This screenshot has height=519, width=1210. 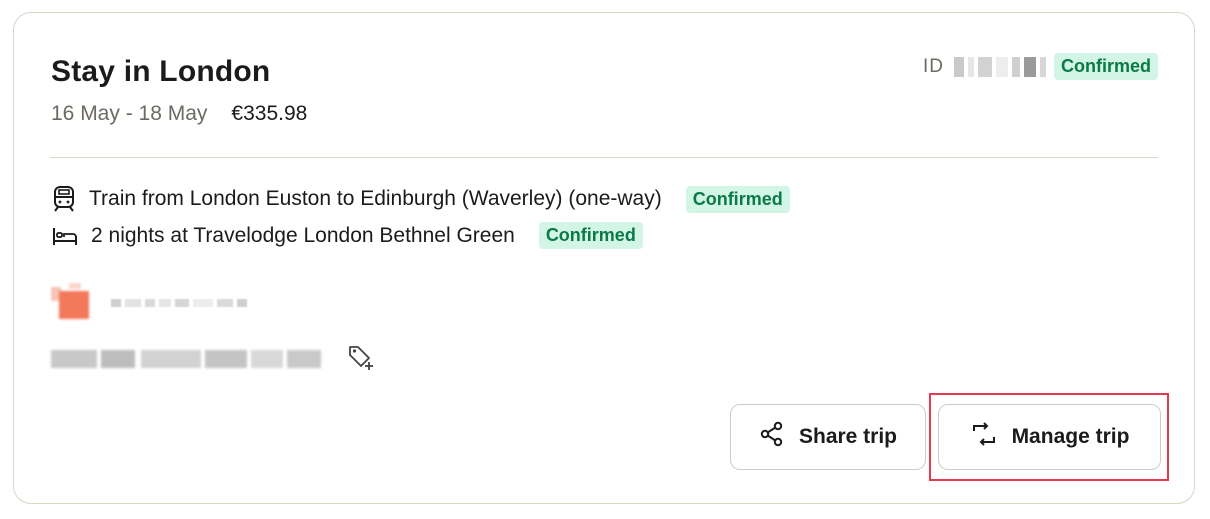 I want to click on share-trip-button: Share trip, so click(x=828, y=437).